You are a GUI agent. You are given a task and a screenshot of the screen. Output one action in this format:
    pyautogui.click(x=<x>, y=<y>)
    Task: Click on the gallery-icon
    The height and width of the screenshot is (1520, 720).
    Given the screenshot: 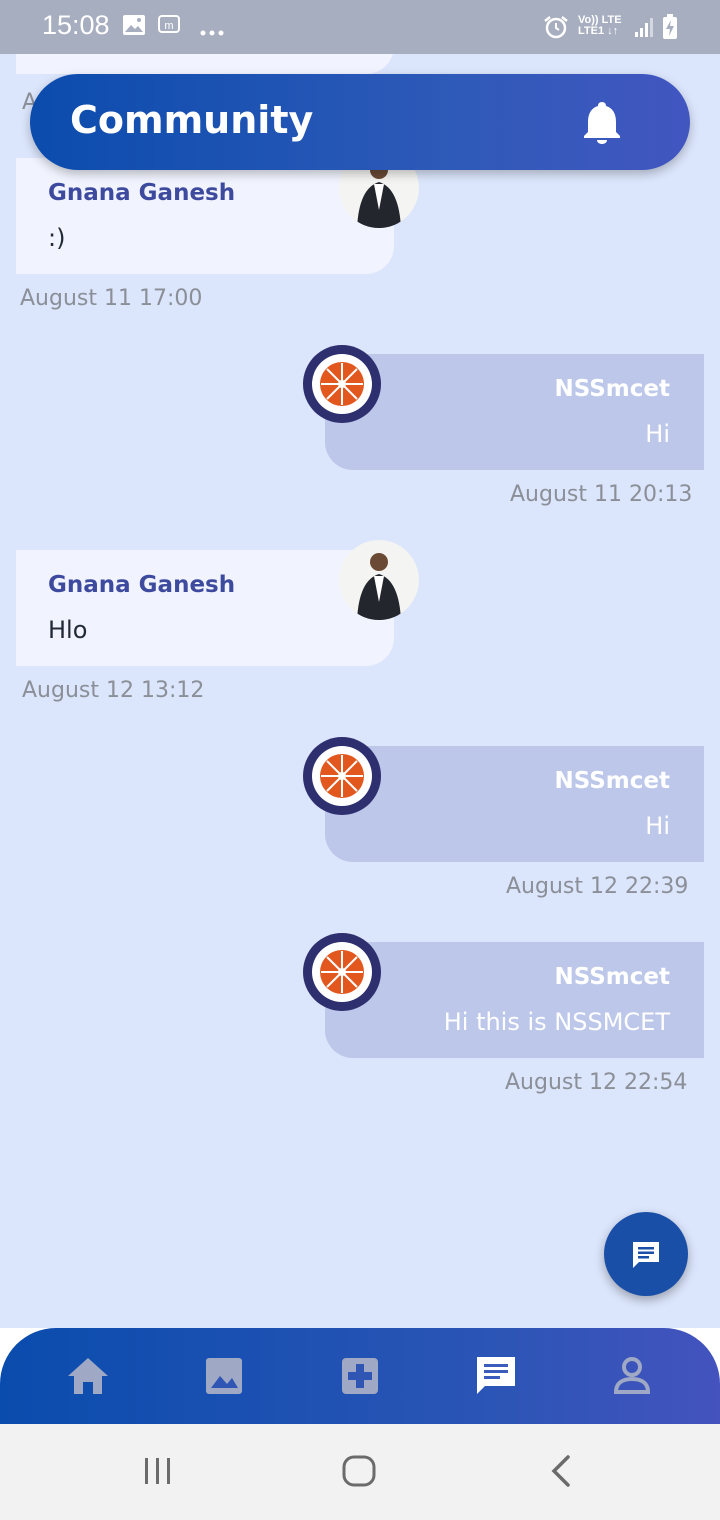 What is the action you would take?
    pyautogui.click(x=134, y=27)
    